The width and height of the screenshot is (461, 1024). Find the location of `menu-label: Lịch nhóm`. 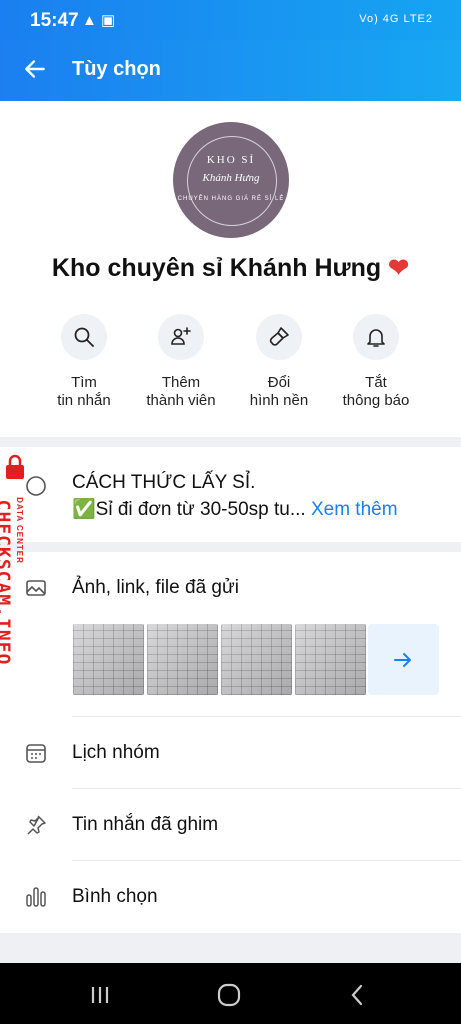

menu-label: Lịch nhóm is located at coordinates (116, 752).